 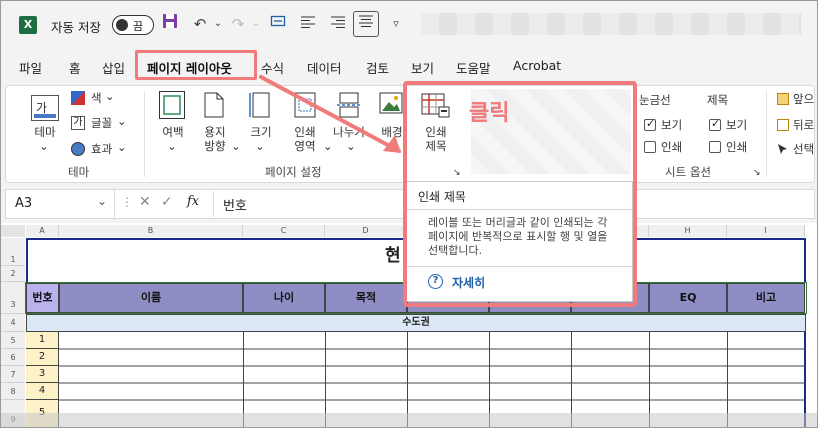 What do you see at coordinates (24, 203) in the screenshot?
I see `name-box-value: A3` at bounding box center [24, 203].